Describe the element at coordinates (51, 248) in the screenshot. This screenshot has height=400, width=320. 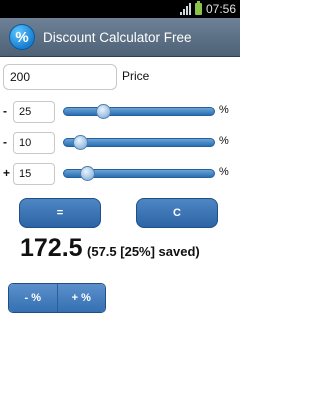
I see `result-value: 172.5` at that location.